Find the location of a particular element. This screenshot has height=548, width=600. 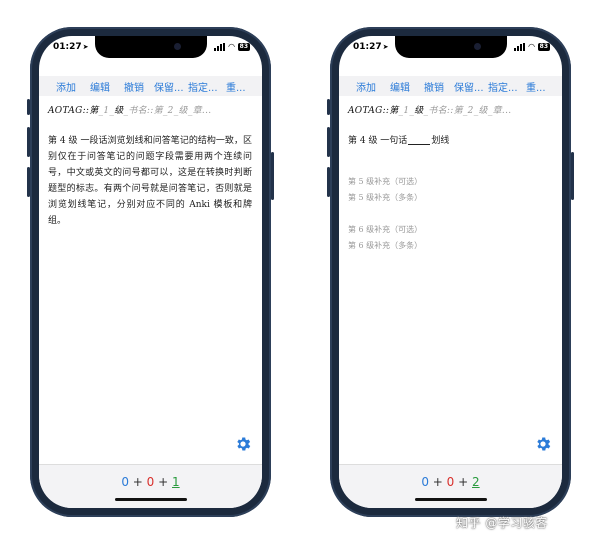

answer-bar: 0 + 0 + 2 is located at coordinates (450, 486).